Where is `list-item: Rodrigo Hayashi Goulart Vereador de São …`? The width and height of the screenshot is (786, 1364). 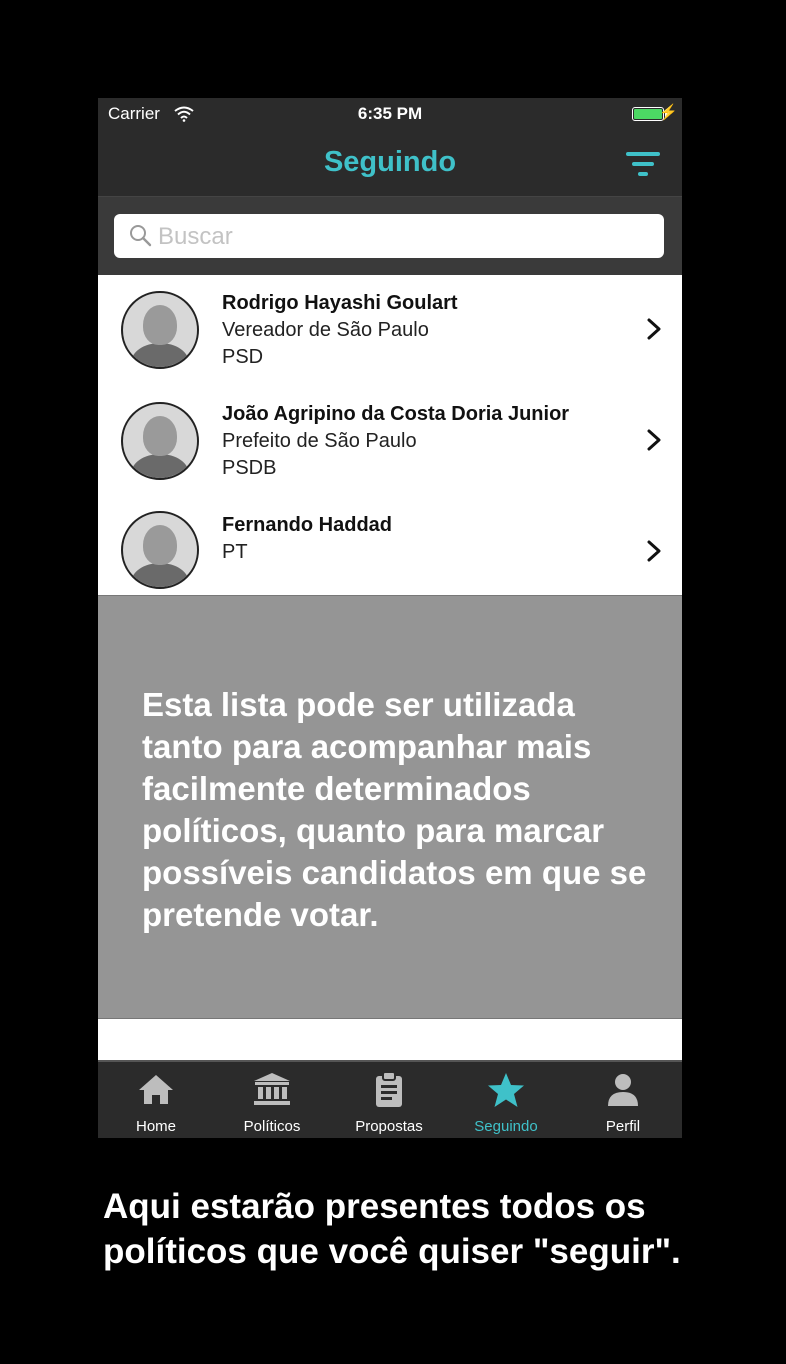
list-item: Rodrigo Hayashi Goulart Vereador de São … is located at coordinates (390, 330).